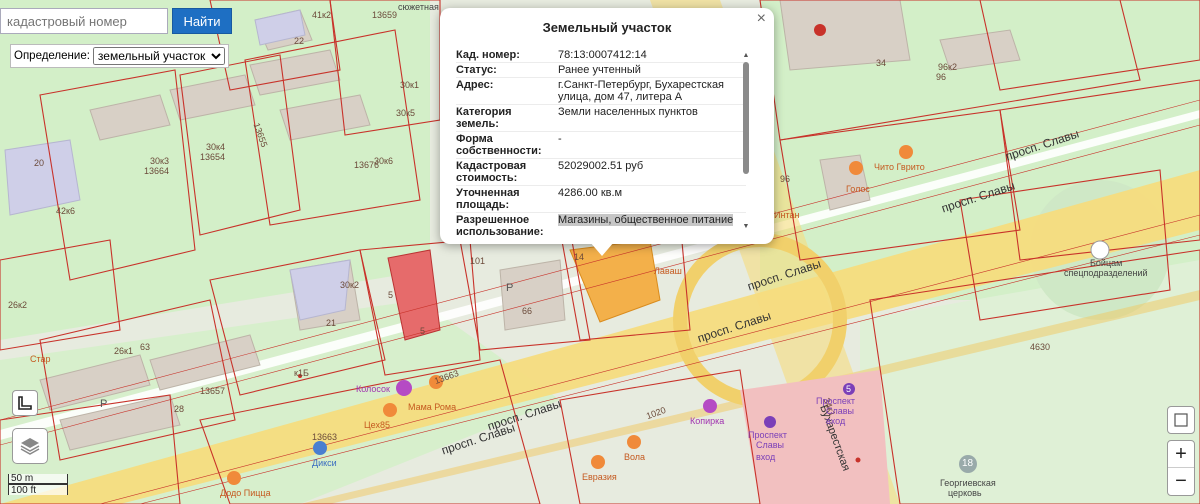 The image size is (1200, 504). I want to click on row-key: Статус:, so click(476, 70).